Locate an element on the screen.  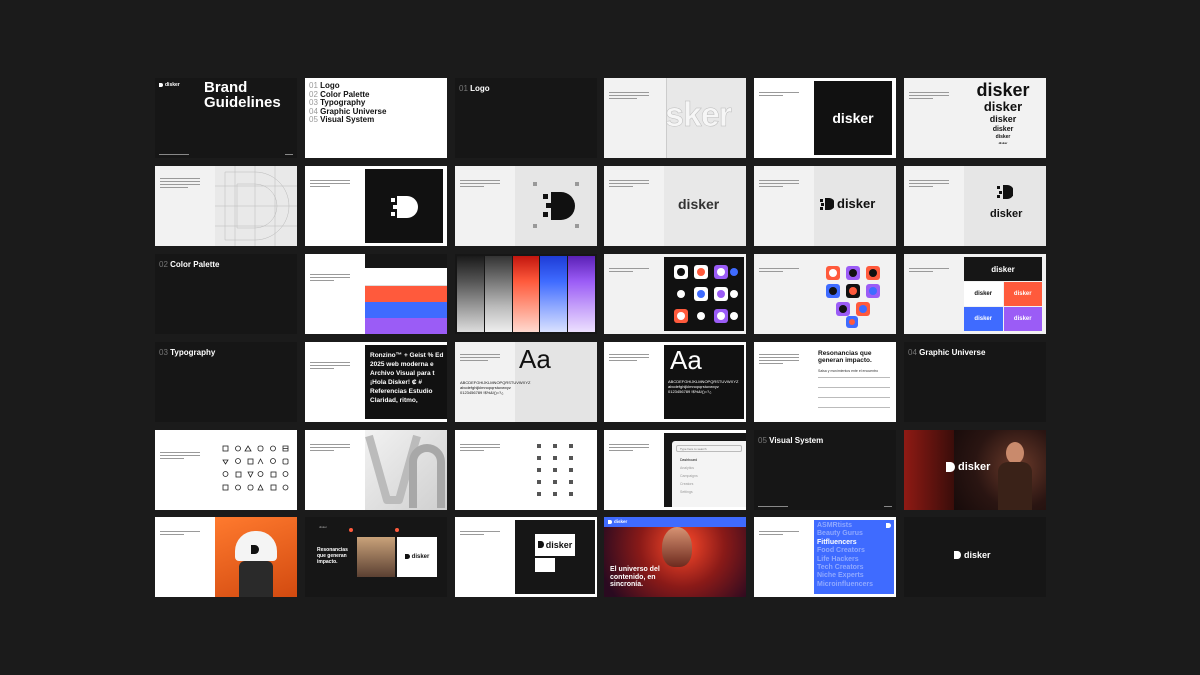
nav-item-creators: Creators is located at coordinates (713, 484).